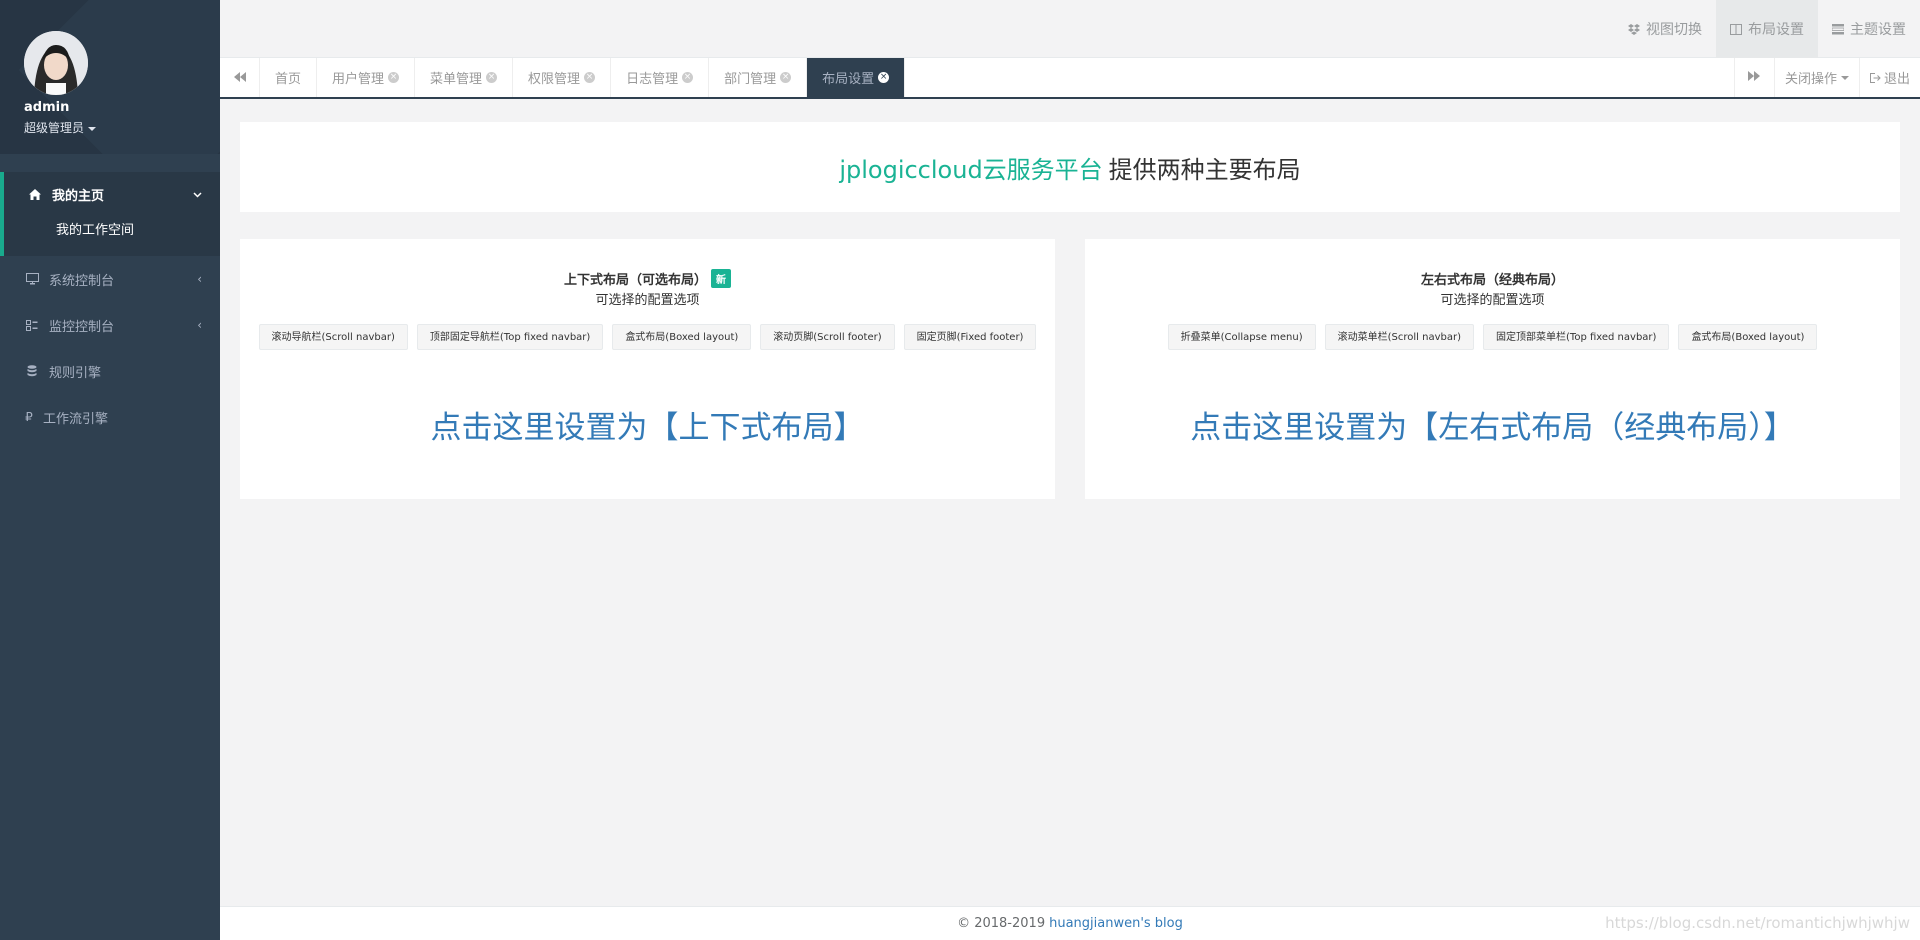 The width and height of the screenshot is (1920, 940). I want to click on sidebar-item-system-console: 系统控制台 ‹, so click(110, 279).